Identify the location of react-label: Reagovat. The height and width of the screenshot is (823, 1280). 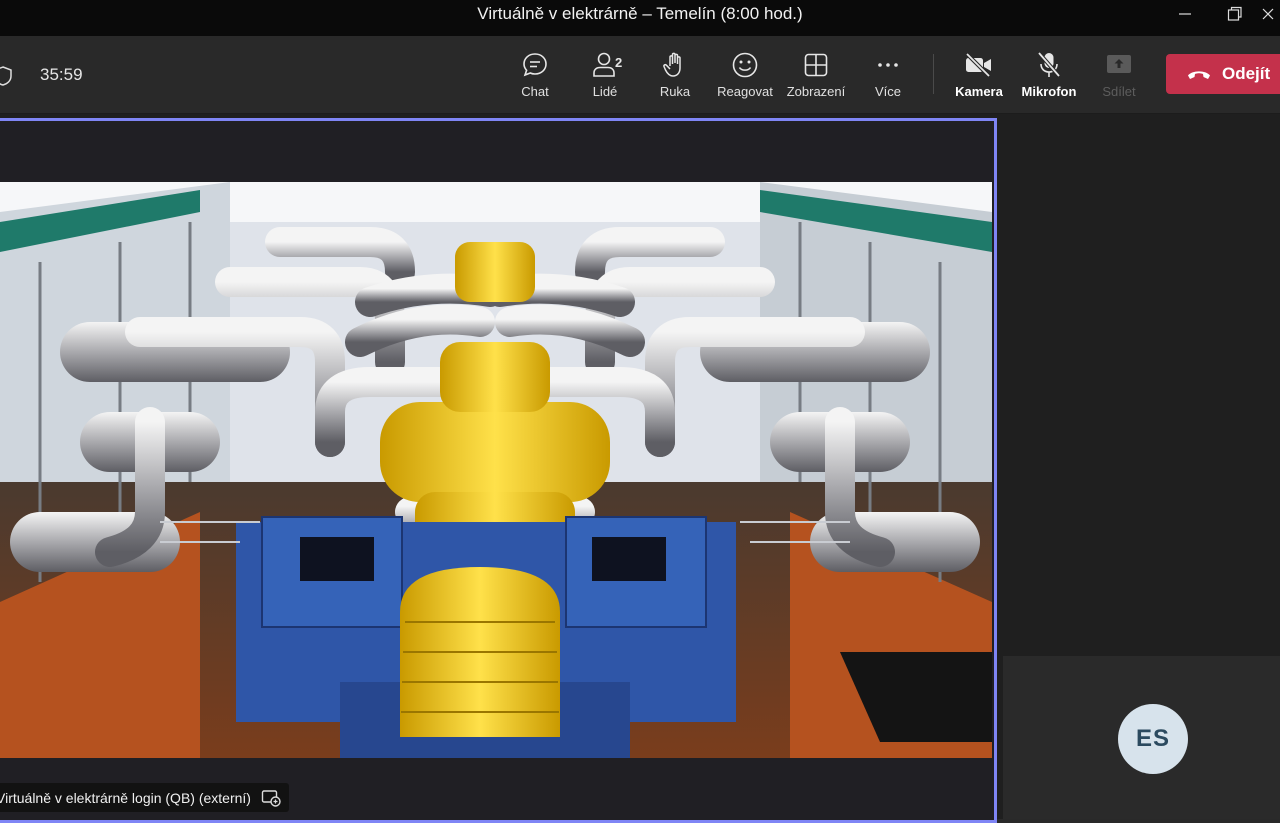
(745, 91).